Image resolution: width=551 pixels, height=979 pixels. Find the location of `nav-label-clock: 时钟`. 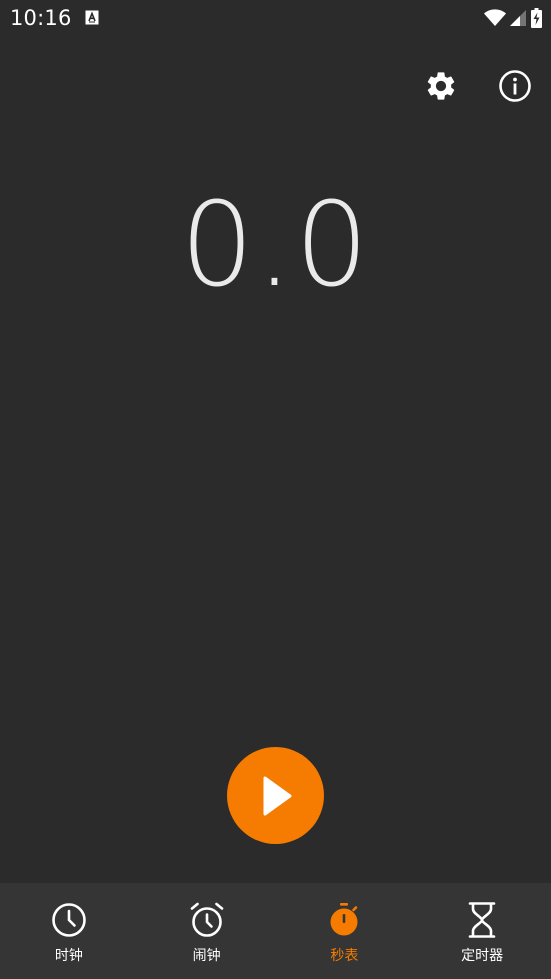

nav-label-clock: 时钟 is located at coordinates (68, 956).